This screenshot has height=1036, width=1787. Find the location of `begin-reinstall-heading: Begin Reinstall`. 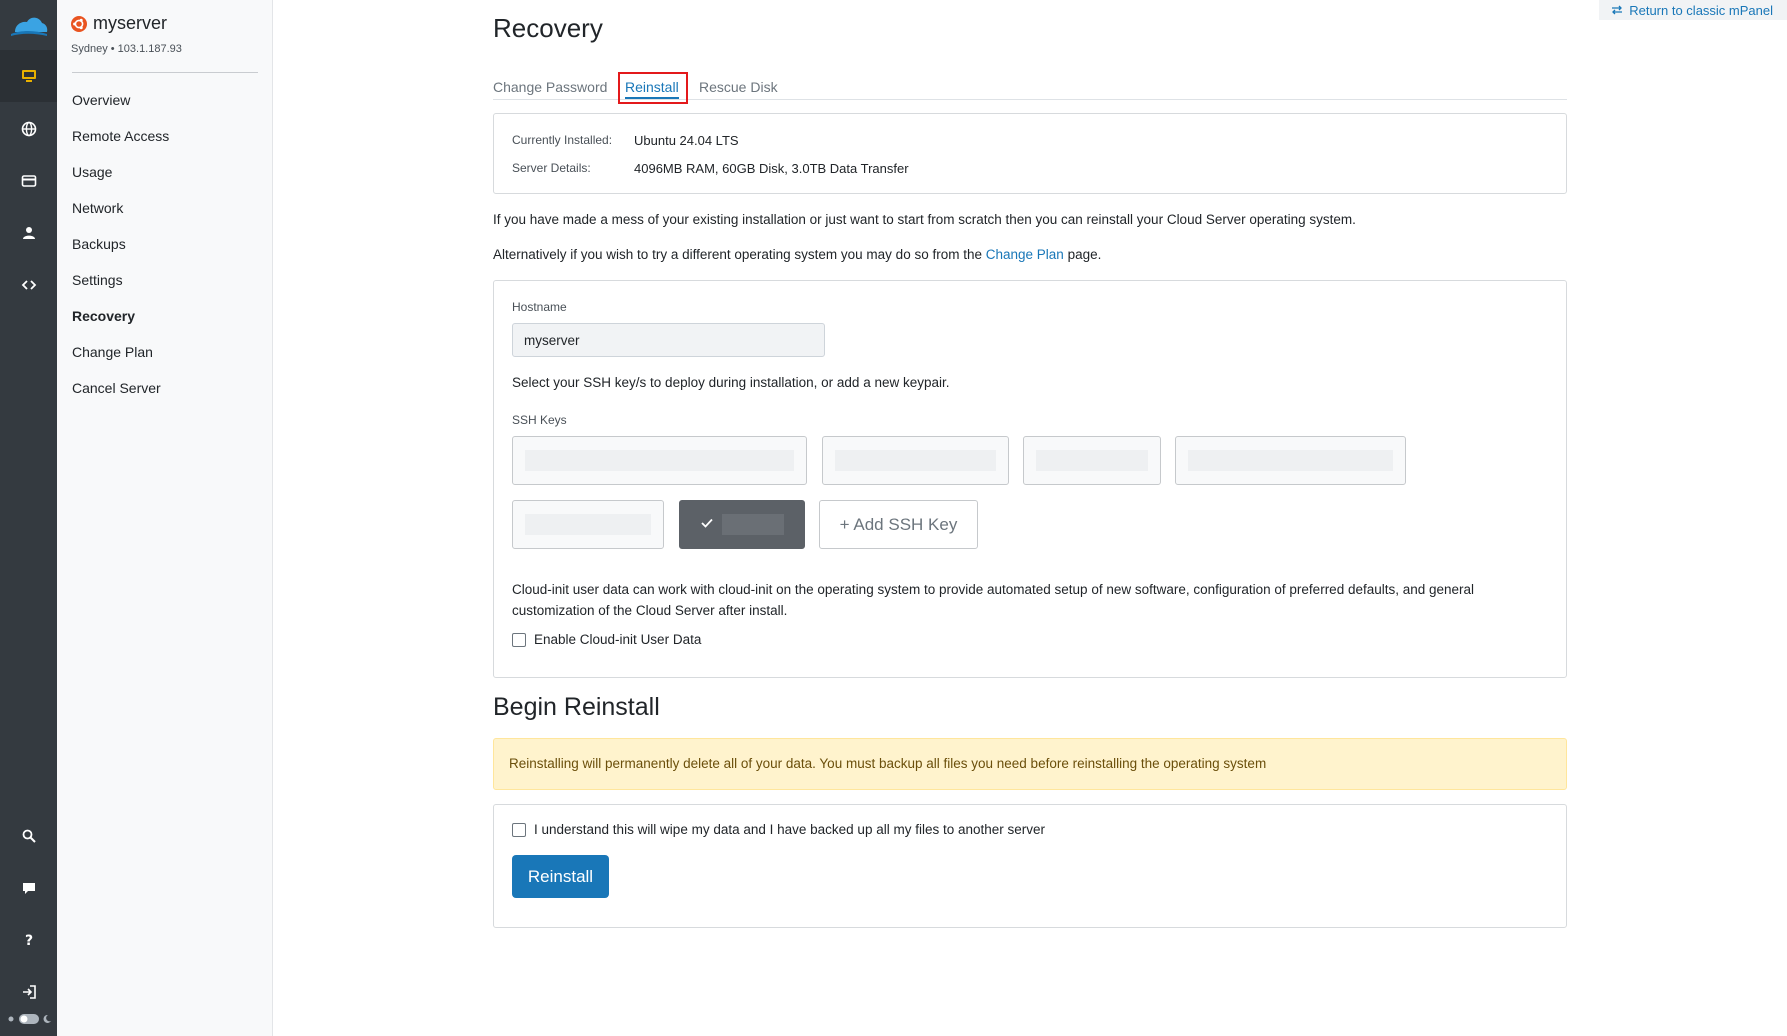

begin-reinstall-heading: Begin Reinstall is located at coordinates (576, 707).